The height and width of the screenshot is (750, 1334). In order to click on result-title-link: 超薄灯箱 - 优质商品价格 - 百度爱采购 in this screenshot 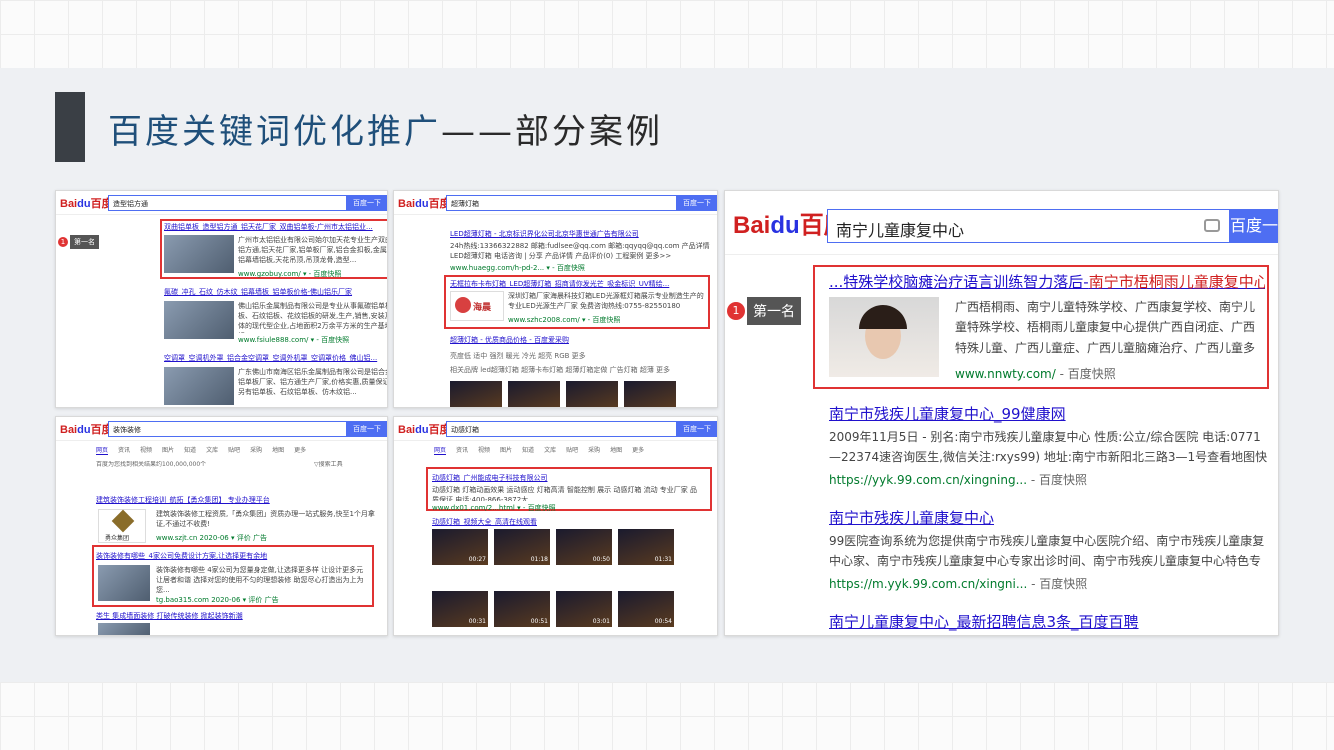, I will do `click(578, 340)`.